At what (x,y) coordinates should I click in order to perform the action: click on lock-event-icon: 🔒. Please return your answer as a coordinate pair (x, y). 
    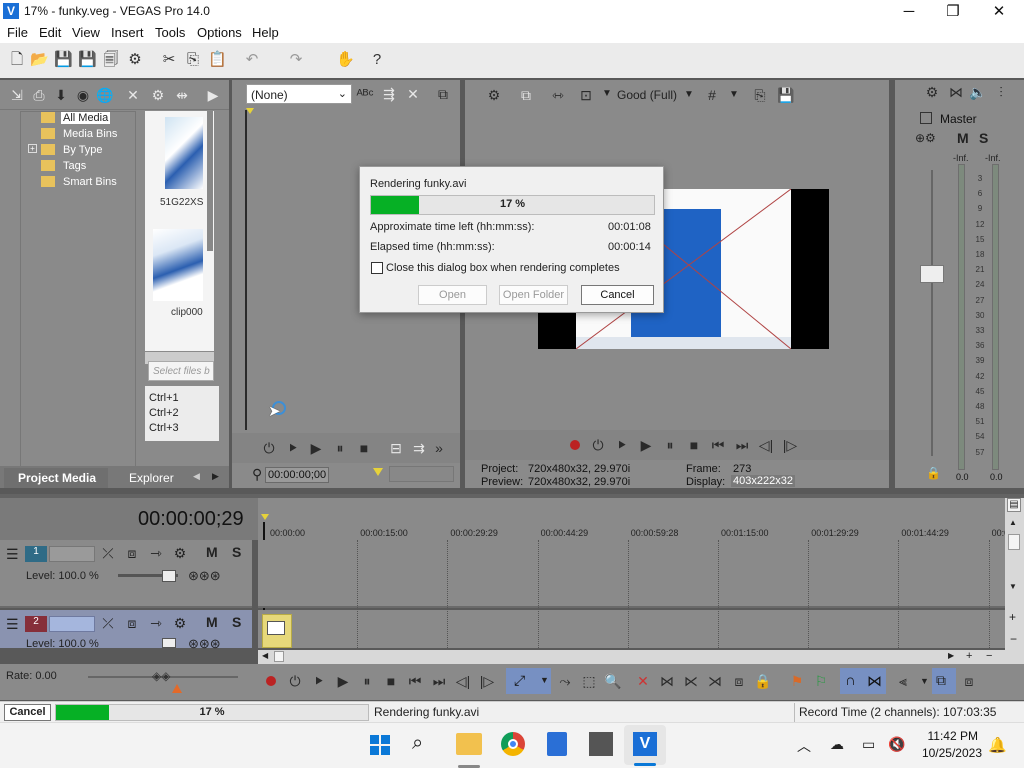
    Looking at the image, I should click on (763, 681).